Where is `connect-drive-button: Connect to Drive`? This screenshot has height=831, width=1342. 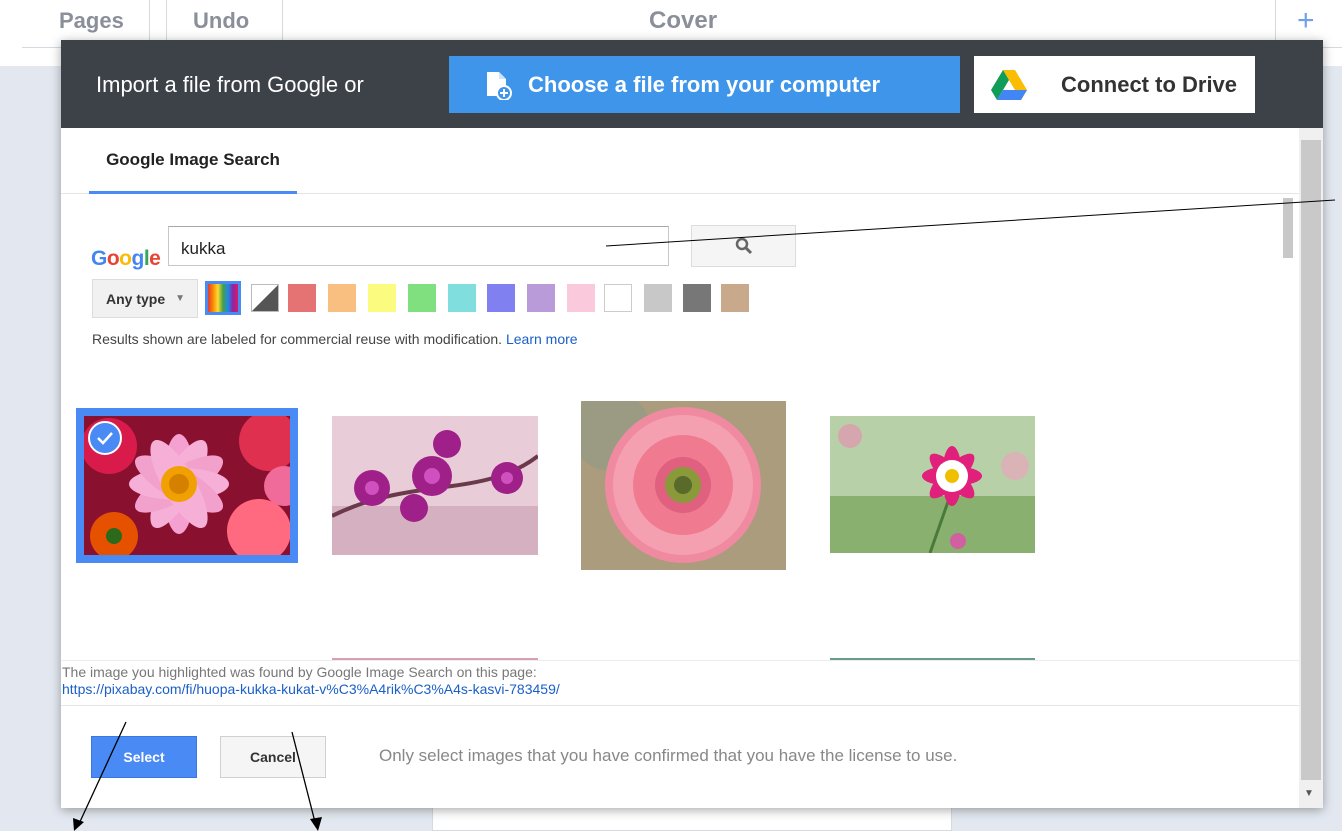 connect-drive-button: Connect to Drive is located at coordinates (1114, 84).